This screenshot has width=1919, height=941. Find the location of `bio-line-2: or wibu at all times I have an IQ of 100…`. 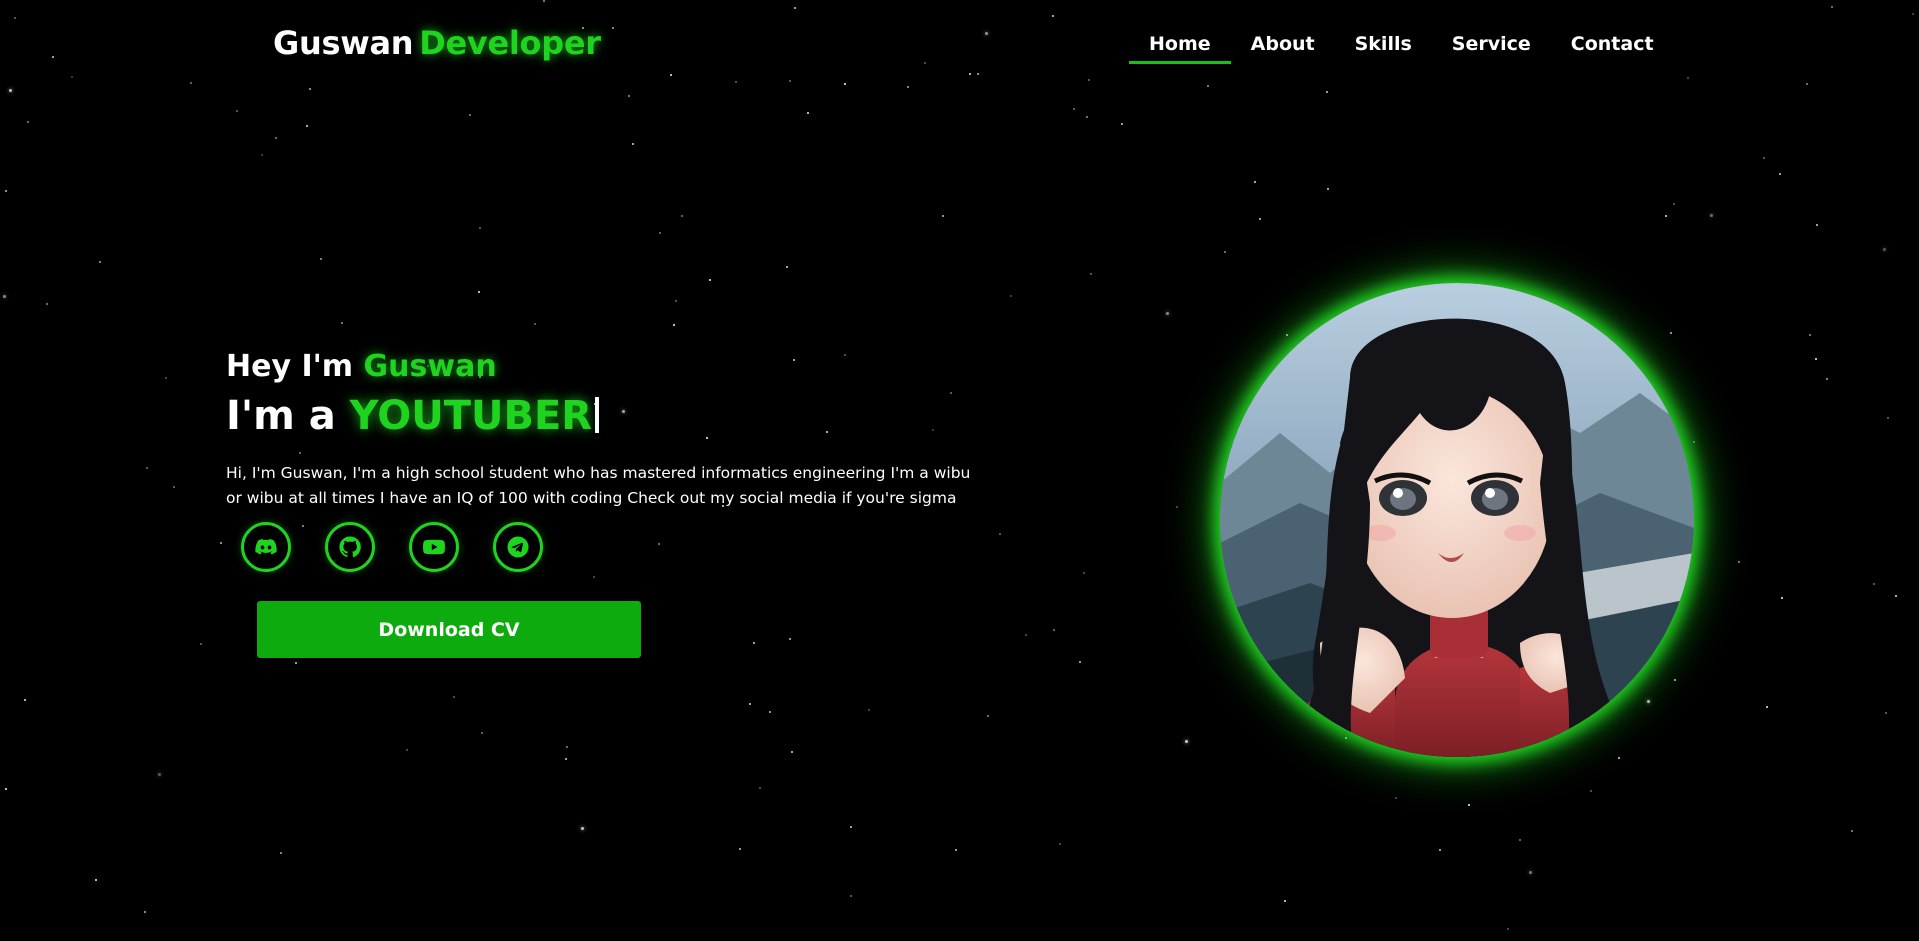

bio-line-2: or wibu at all times I have an IQ of 100… is located at coordinates (591, 498).